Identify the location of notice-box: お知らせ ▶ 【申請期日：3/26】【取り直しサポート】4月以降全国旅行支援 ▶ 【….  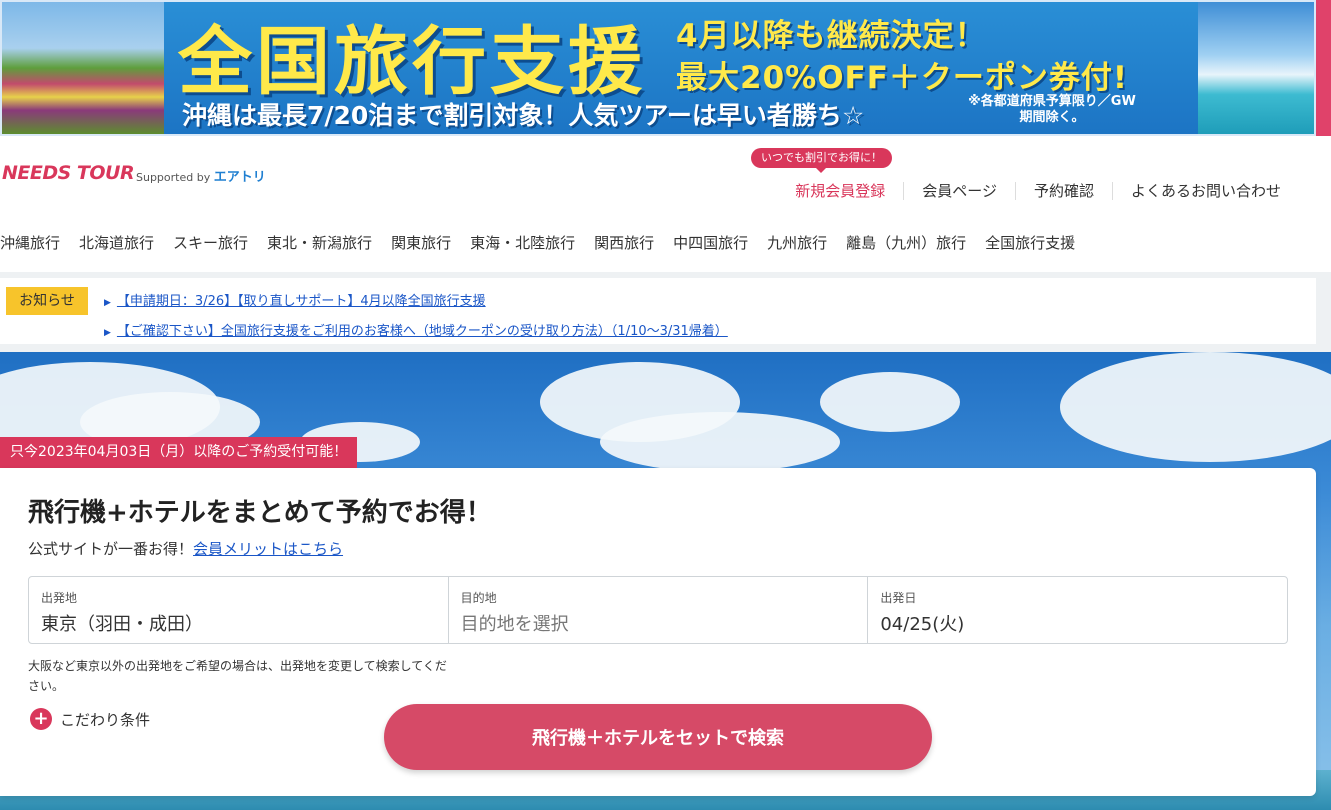
(658, 311).